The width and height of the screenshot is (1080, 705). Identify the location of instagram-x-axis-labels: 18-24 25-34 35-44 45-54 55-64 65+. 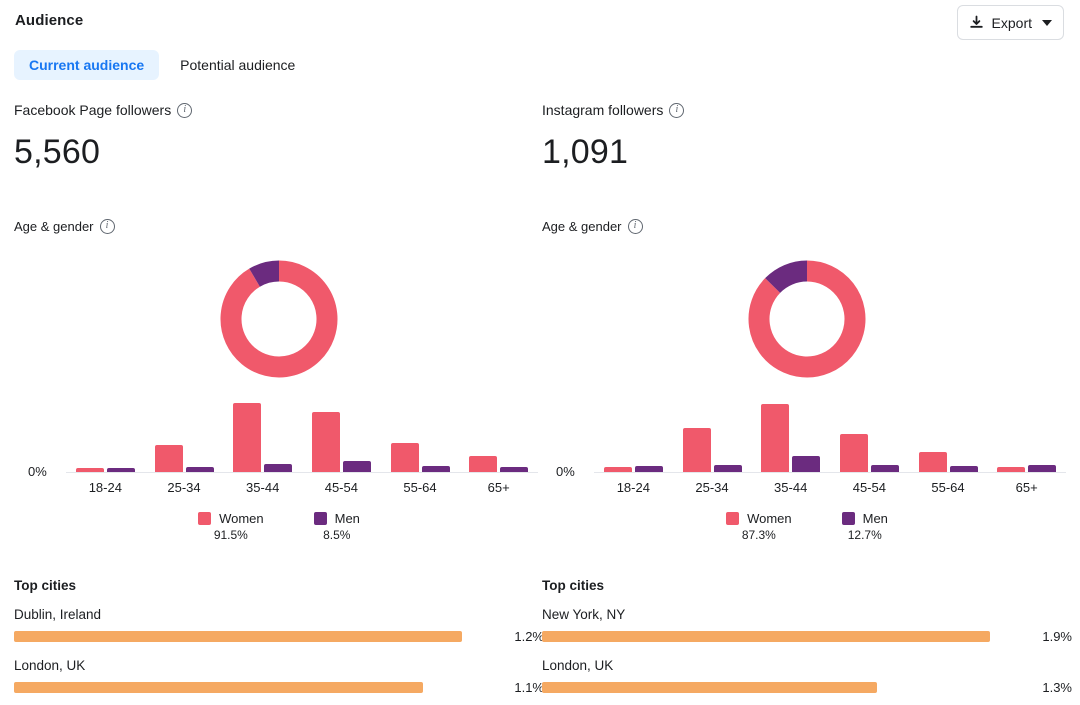
(830, 487).